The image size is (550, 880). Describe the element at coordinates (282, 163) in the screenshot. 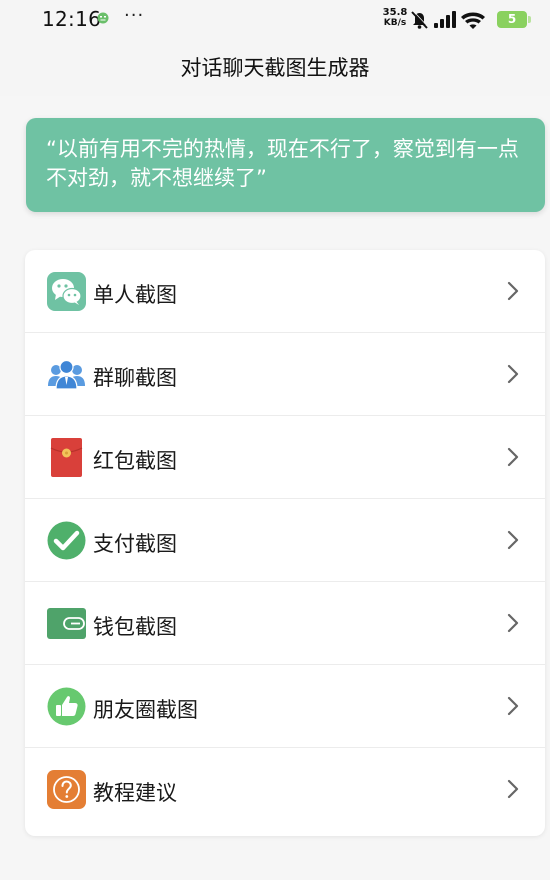

I see `quote-text: “以前有用不完的热情，现在不行了，察觉到有一点不对劲，就不想继续了”` at that location.